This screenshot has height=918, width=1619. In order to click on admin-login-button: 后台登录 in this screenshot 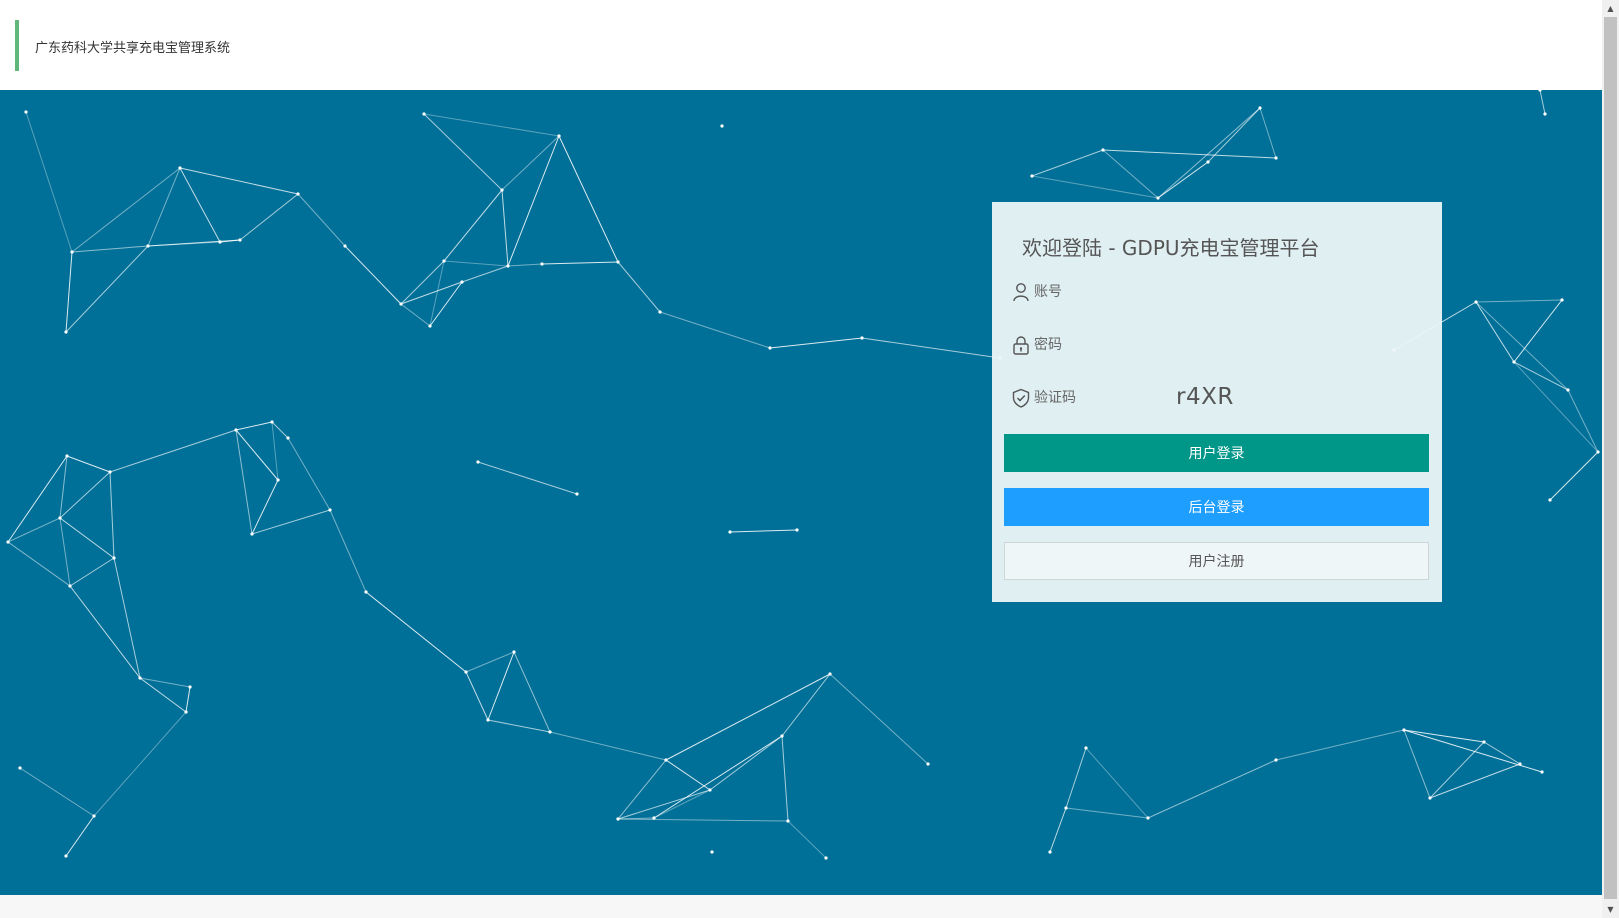, I will do `click(1216, 507)`.